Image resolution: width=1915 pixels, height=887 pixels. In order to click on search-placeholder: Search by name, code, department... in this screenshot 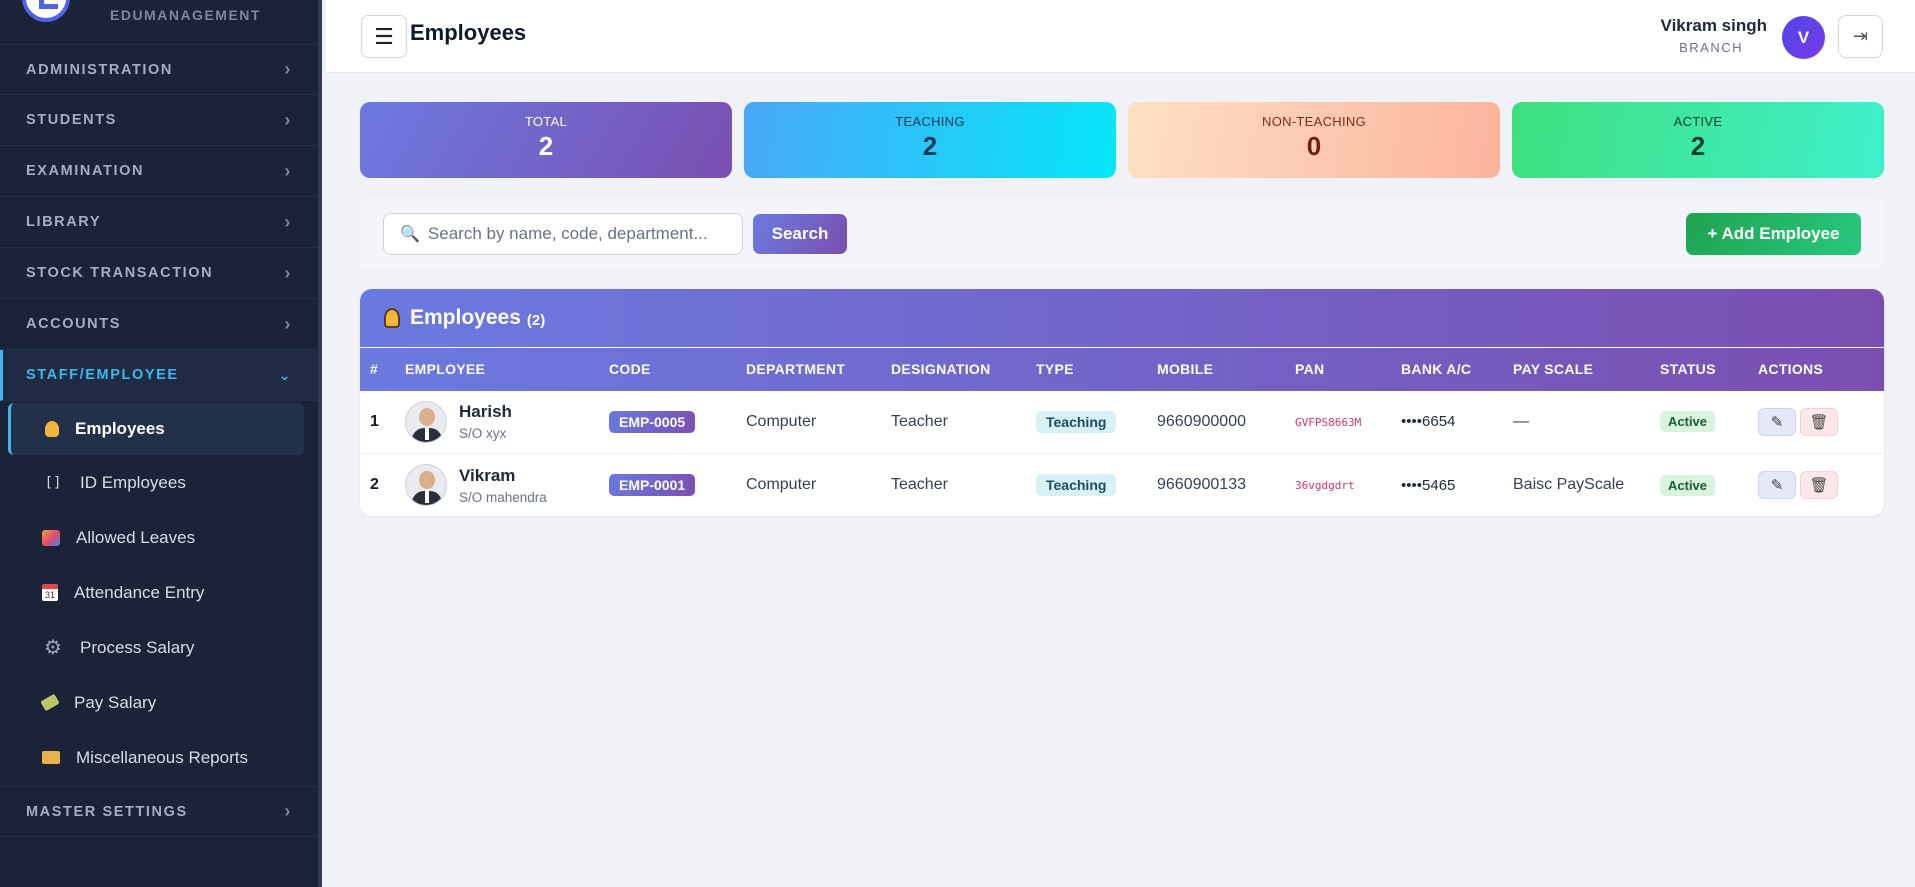, I will do `click(567, 233)`.